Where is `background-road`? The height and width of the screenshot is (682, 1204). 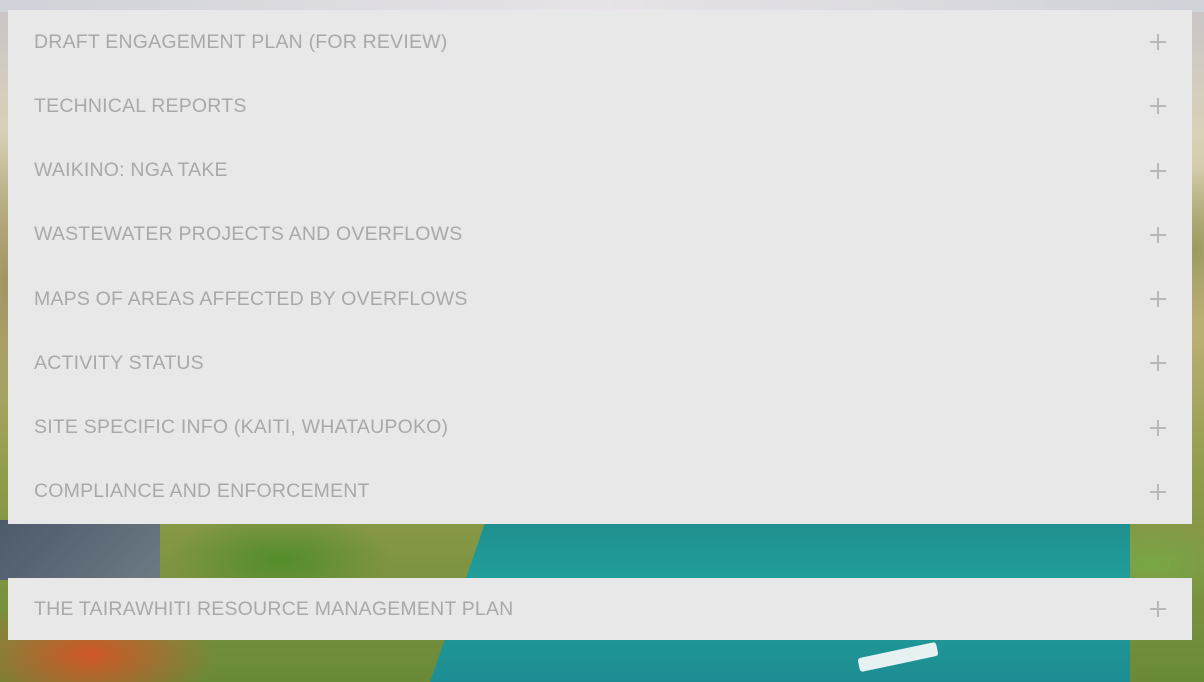 background-road is located at coordinates (80, 550).